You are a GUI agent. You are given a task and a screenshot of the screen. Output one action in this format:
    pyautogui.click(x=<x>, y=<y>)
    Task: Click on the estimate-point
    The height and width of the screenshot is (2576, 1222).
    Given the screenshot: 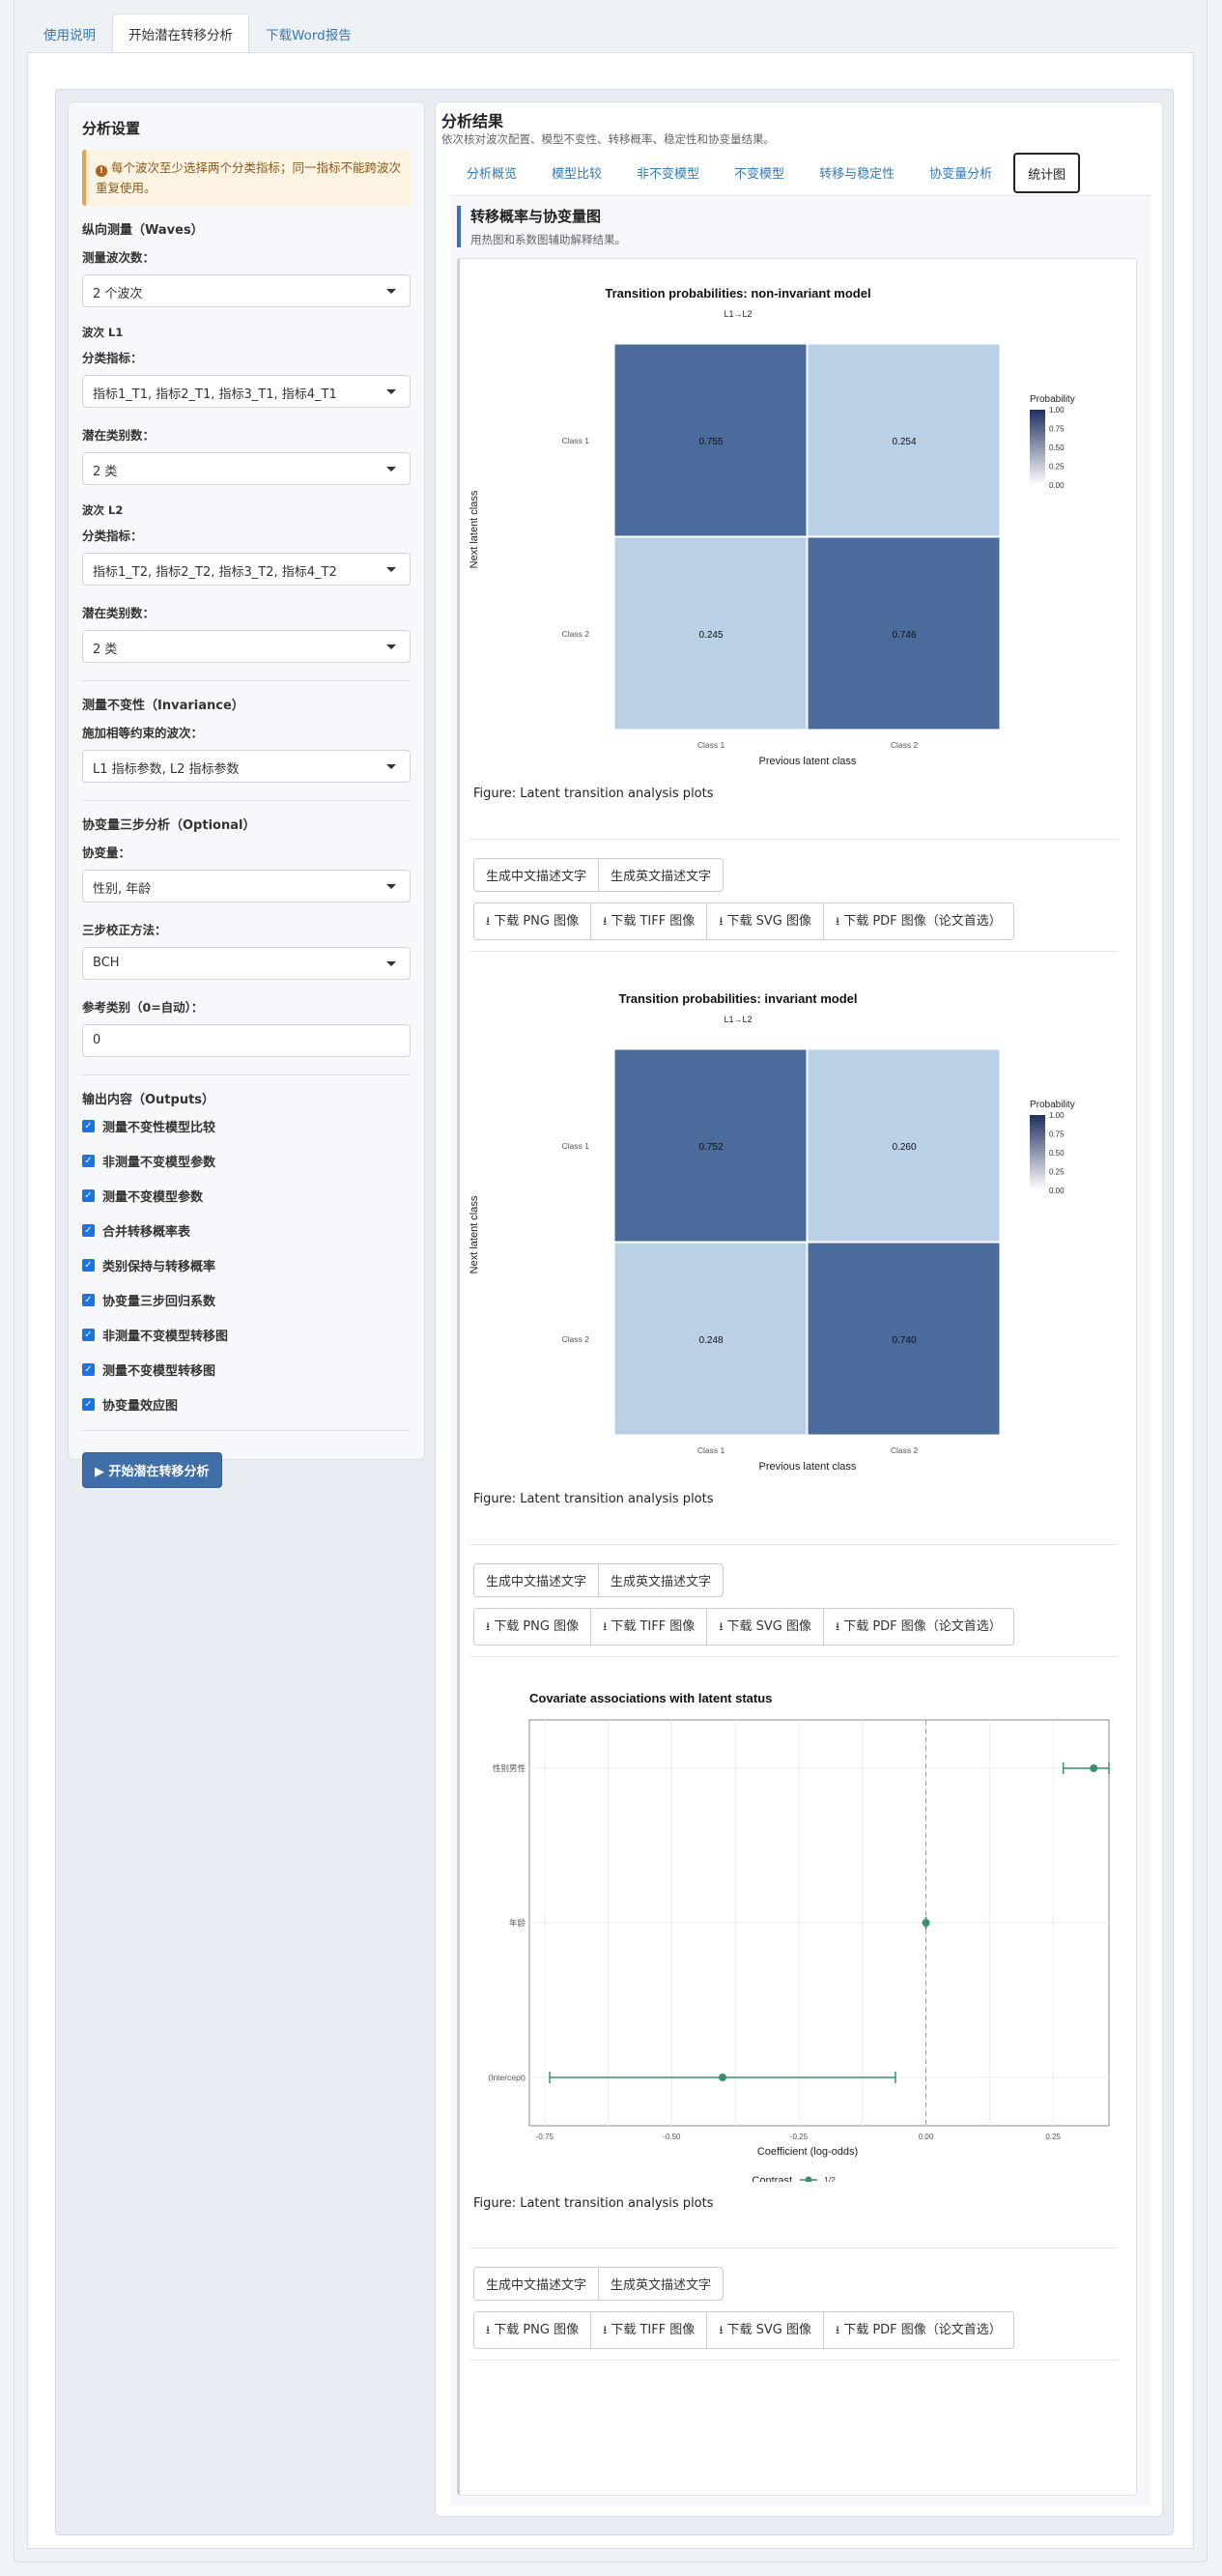 What is the action you would take?
    pyautogui.click(x=926, y=1923)
    